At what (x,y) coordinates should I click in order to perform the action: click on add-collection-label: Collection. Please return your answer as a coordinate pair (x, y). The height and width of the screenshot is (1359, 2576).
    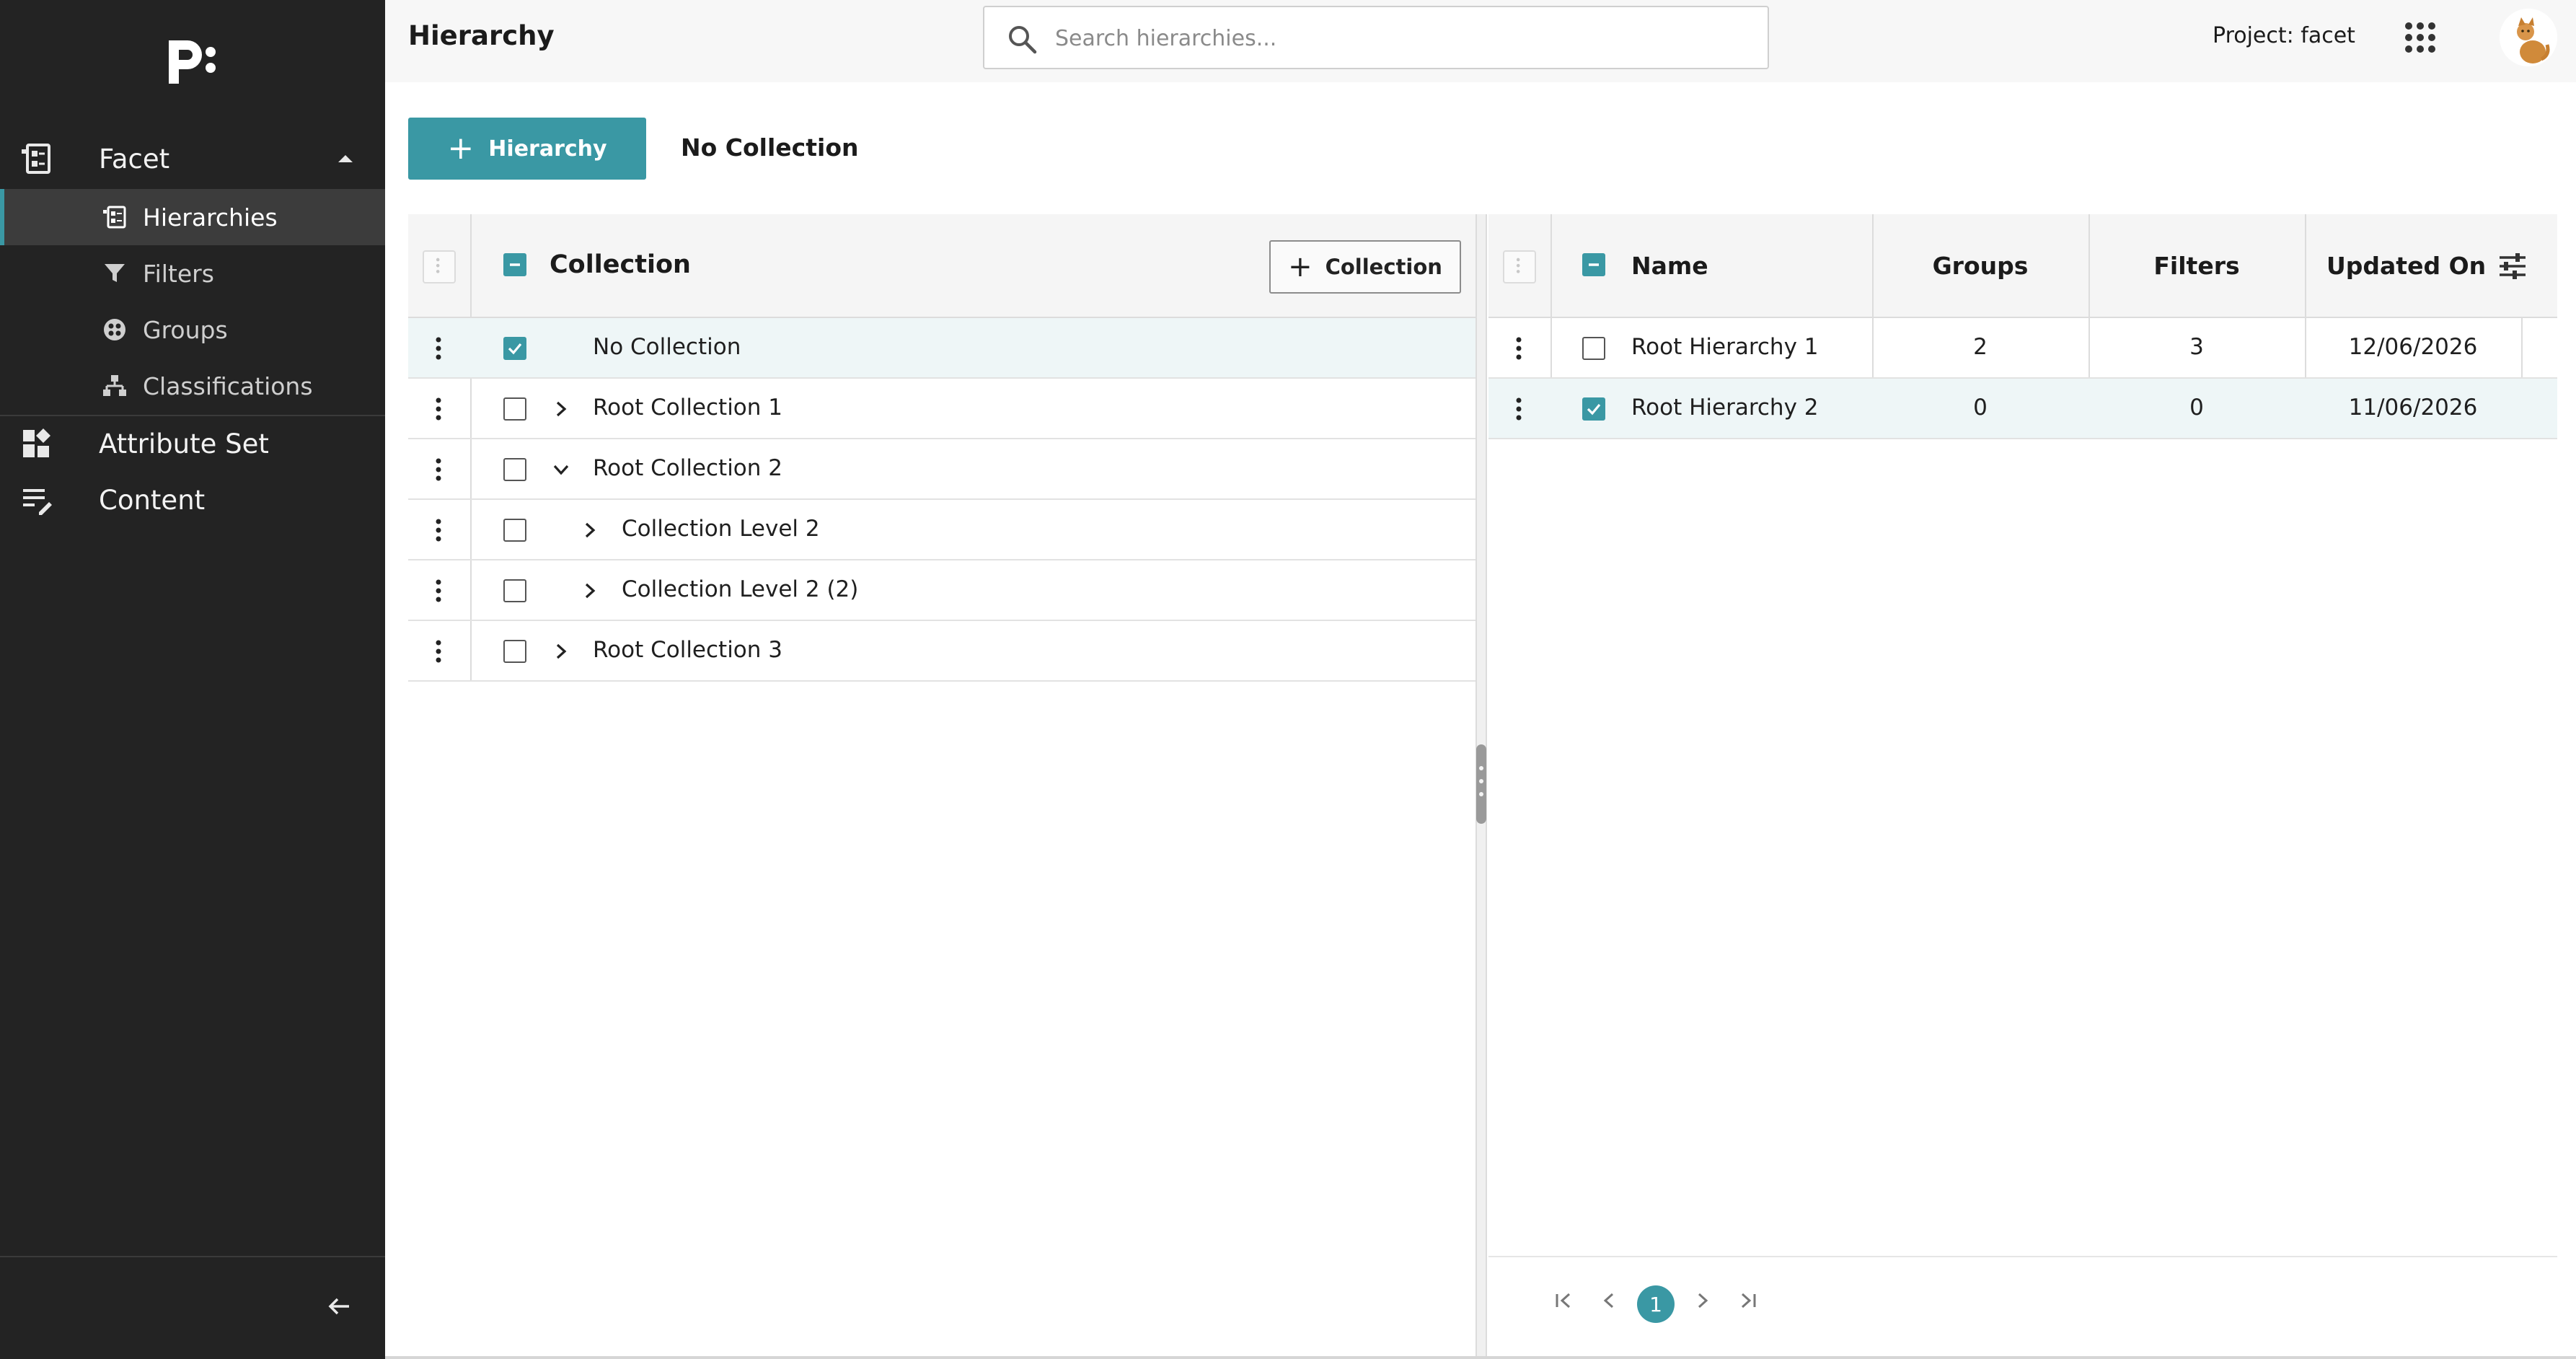
    Looking at the image, I should click on (1383, 267).